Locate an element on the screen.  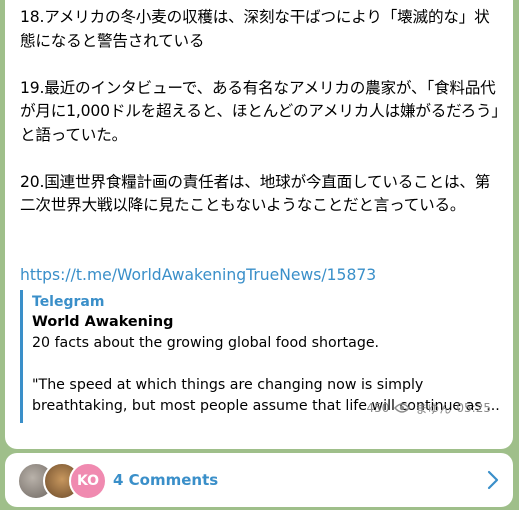
eye-icon is located at coordinates (402, 408).